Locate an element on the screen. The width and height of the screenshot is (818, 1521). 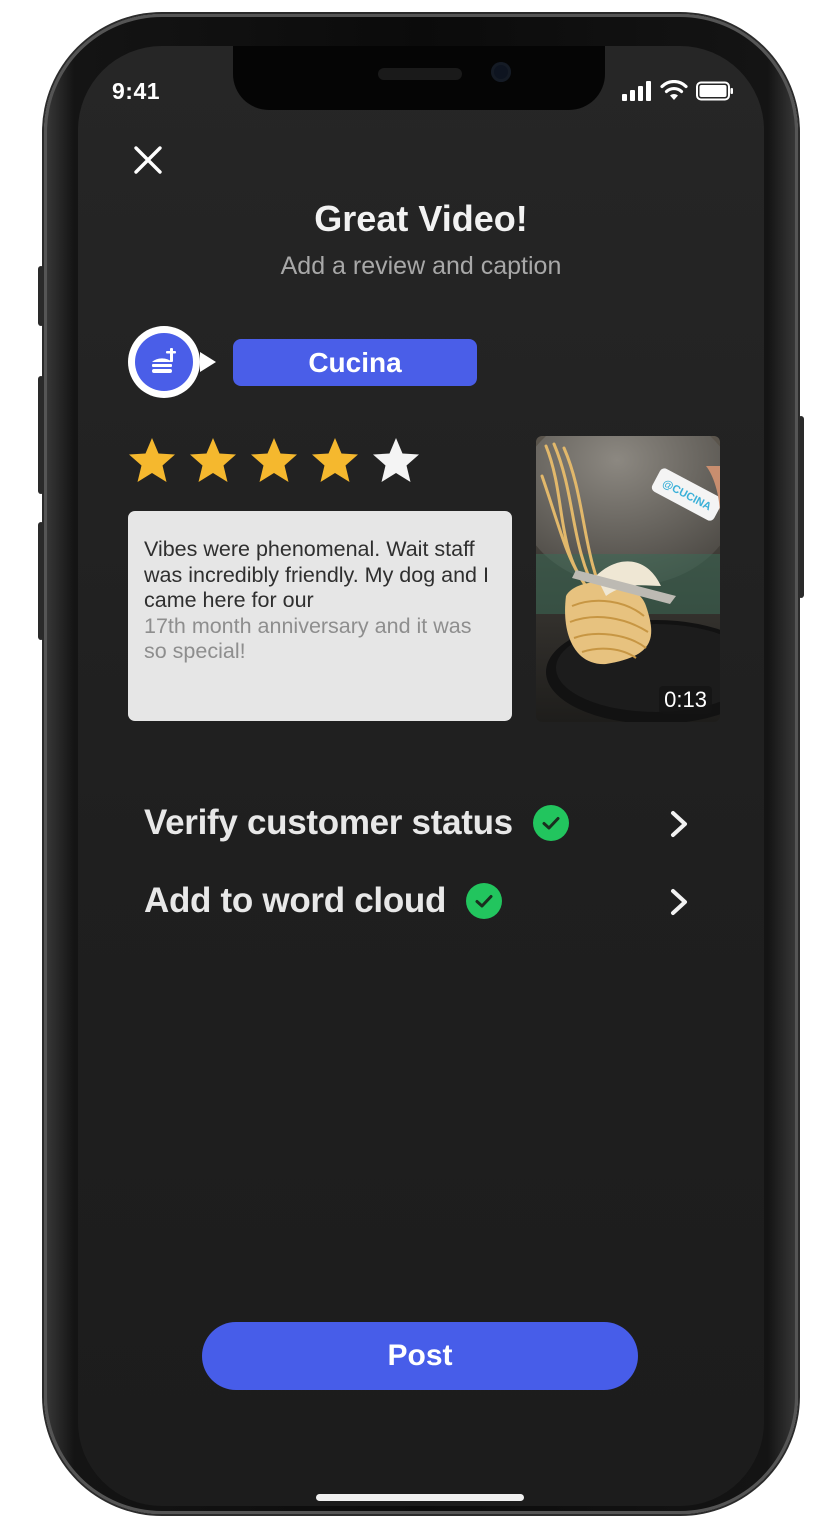
video-thumbnail: @CUCINA 0:13 is located at coordinates (628, 579).